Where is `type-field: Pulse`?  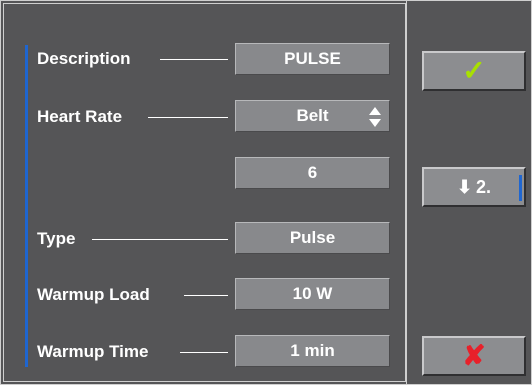 type-field: Pulse is located at coordinates (312, 238).